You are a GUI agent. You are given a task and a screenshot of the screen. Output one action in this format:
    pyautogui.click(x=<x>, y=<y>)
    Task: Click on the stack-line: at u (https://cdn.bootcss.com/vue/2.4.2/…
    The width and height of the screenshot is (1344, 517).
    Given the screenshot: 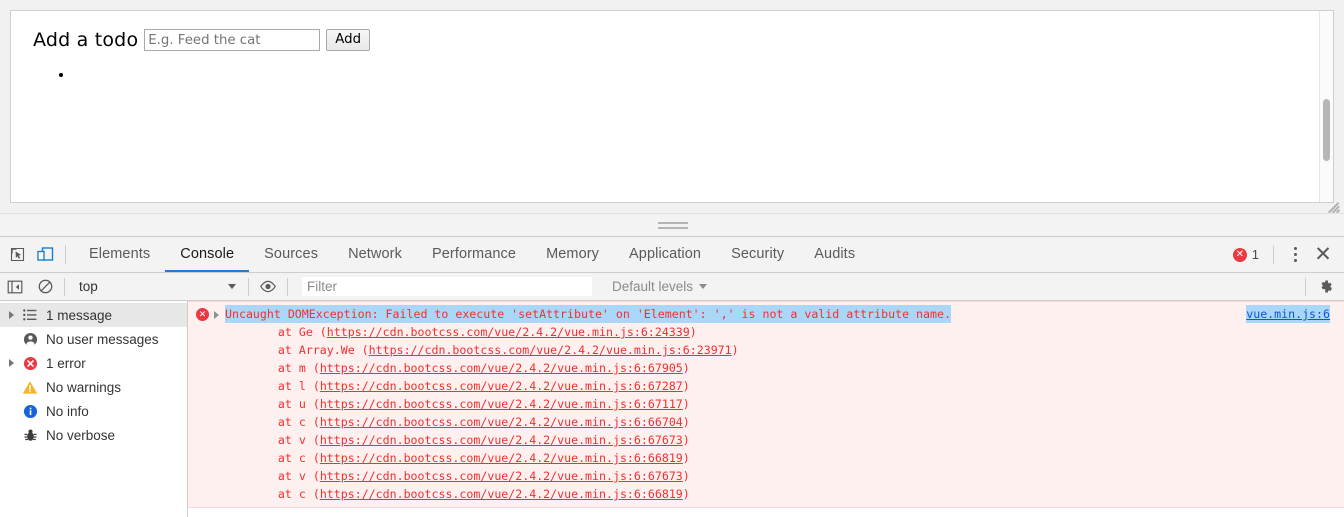 What is the action you would take?
    pyautogui.click(x=797, y=404)
    